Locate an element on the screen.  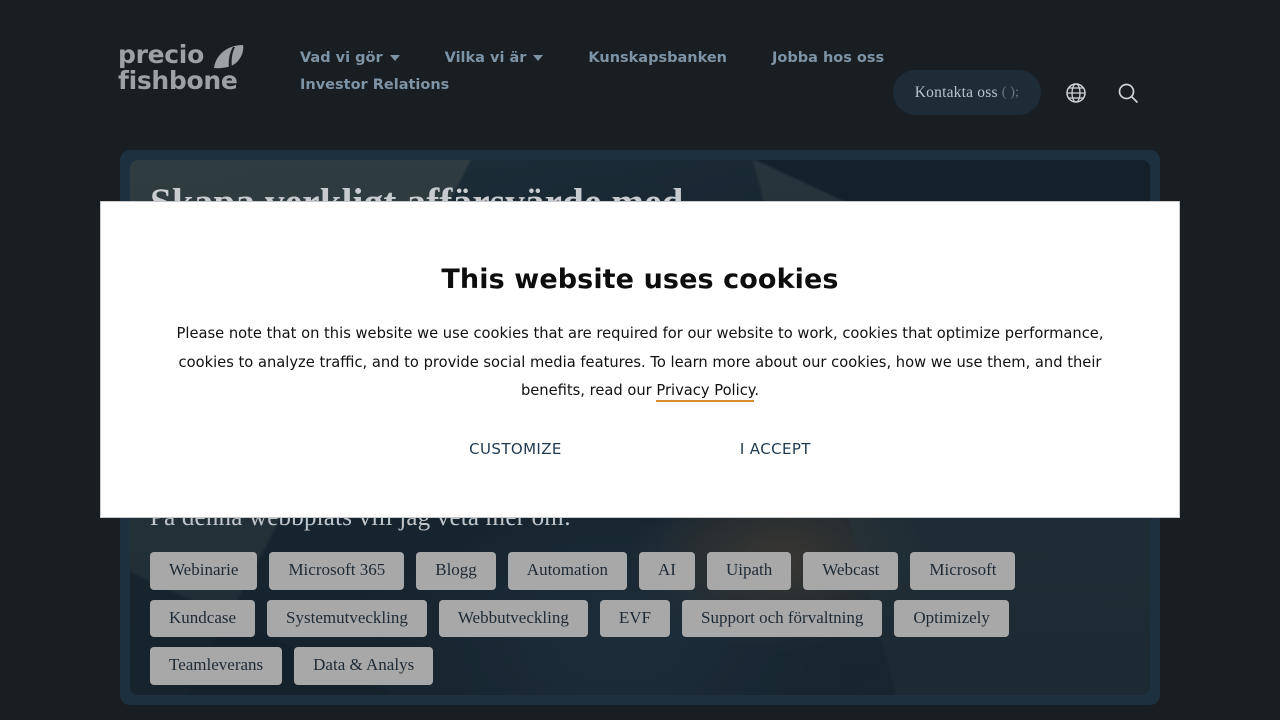
cookie-body-text-end: . is located at coordinates (757, 390).